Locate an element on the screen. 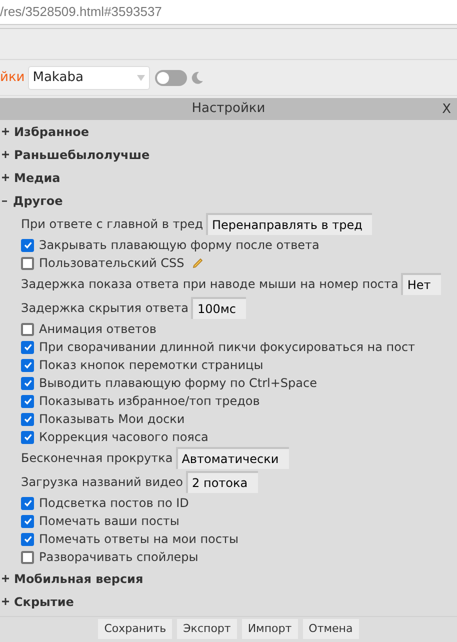 This screenshot has width=457, height=642. setting-label: Показывать Мои доски is located at coordinates (112, 419).